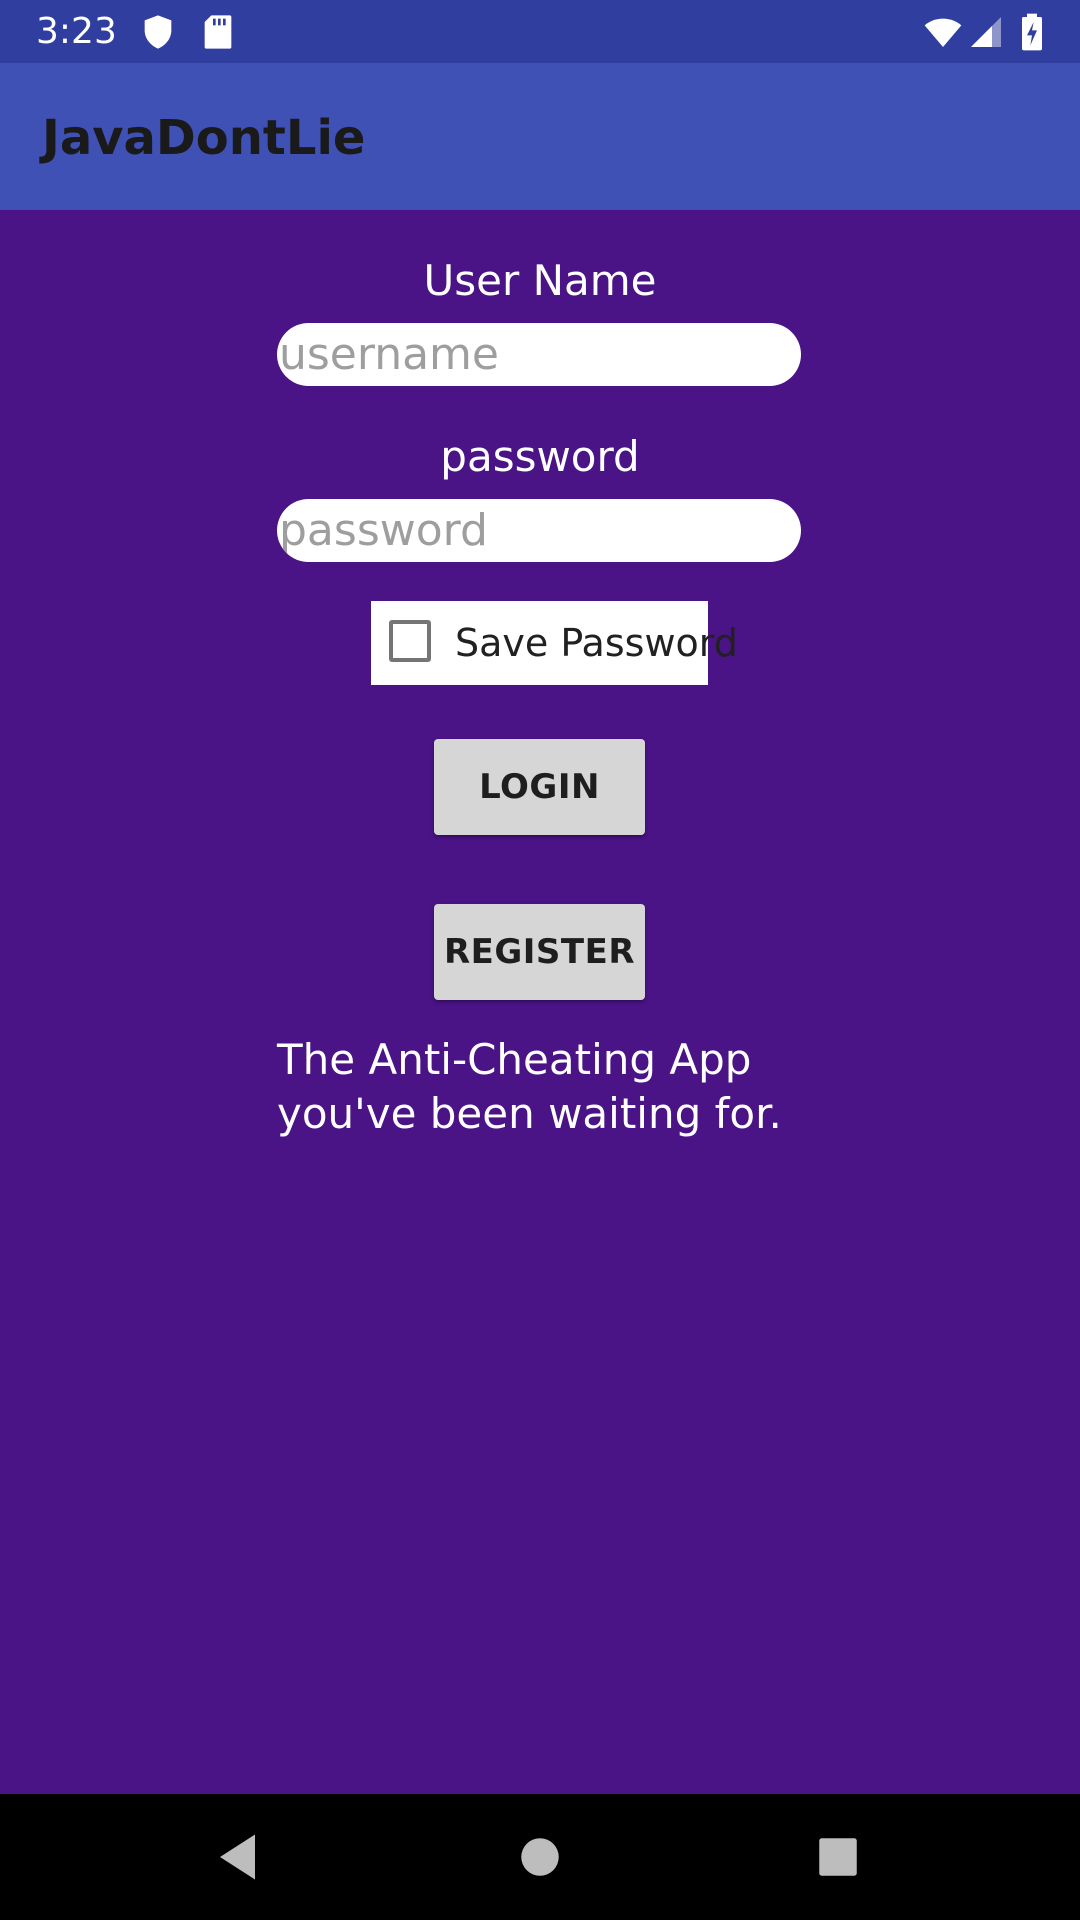  Describe the element at coordinates (539, 530) in the screenshot. I see `password-field` at that location.